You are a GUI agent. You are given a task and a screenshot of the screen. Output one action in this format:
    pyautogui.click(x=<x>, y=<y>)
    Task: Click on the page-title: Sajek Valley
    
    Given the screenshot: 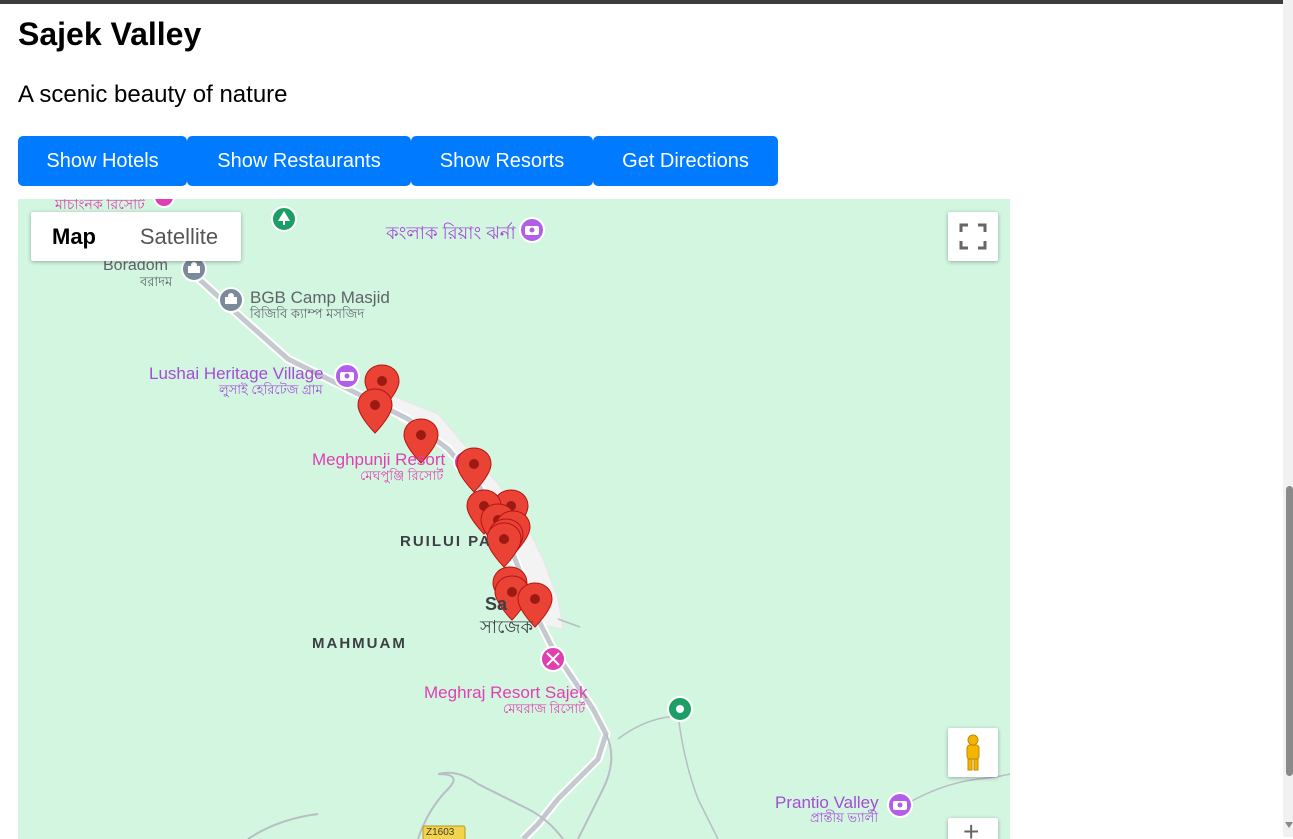 What is the action you would take?
    pyautogui.click(x=110, y=34)
    